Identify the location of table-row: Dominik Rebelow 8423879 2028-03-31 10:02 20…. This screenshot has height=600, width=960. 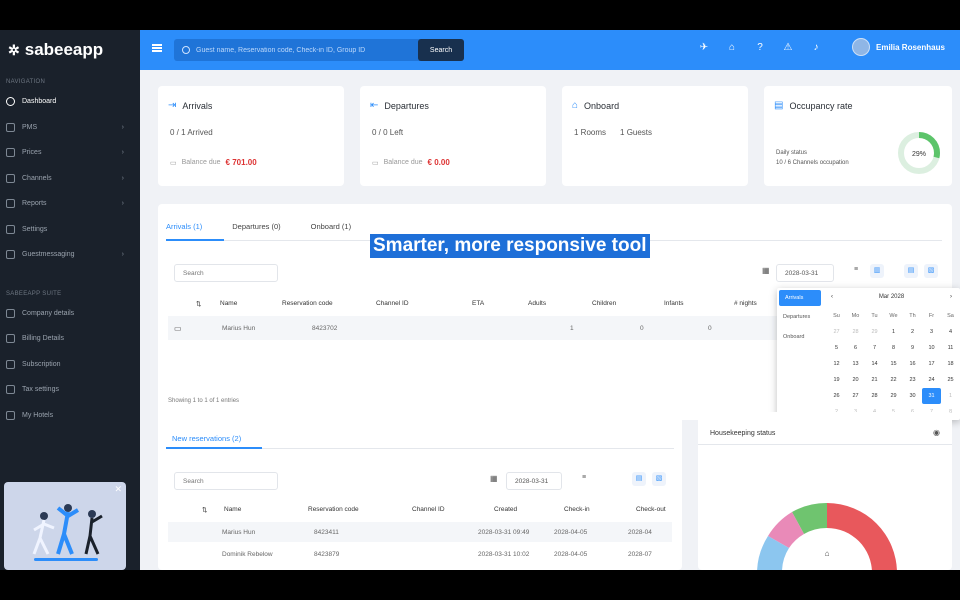
(420, 554).